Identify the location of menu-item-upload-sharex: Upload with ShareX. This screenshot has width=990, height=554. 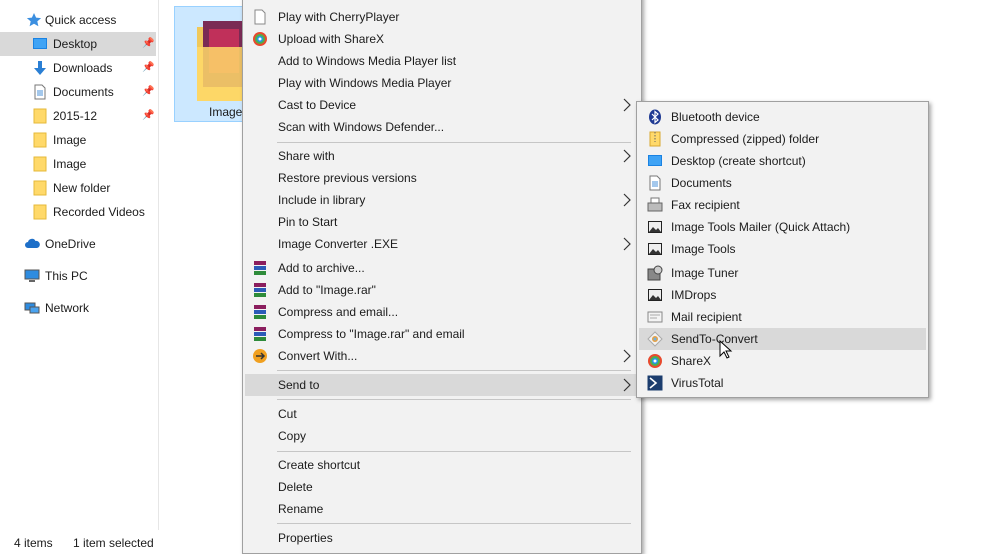
(442, 39).